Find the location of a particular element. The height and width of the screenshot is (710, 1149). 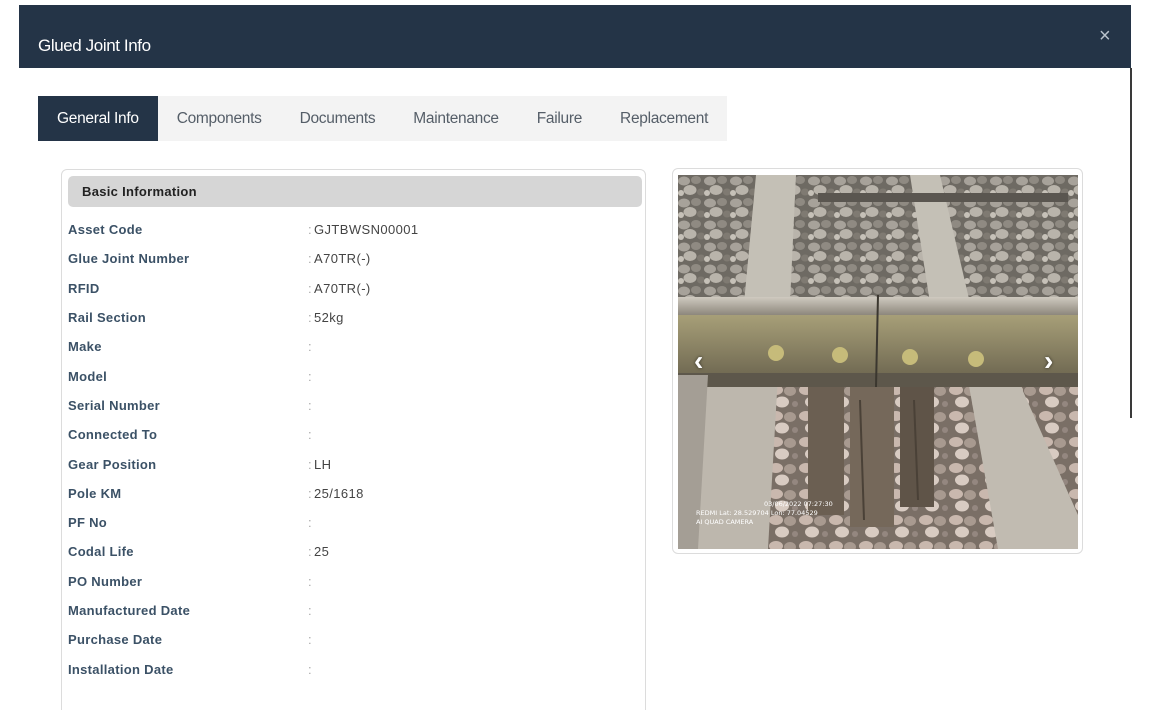

info-value: GJTBWSN00001 is located at coordinates (366, 230).